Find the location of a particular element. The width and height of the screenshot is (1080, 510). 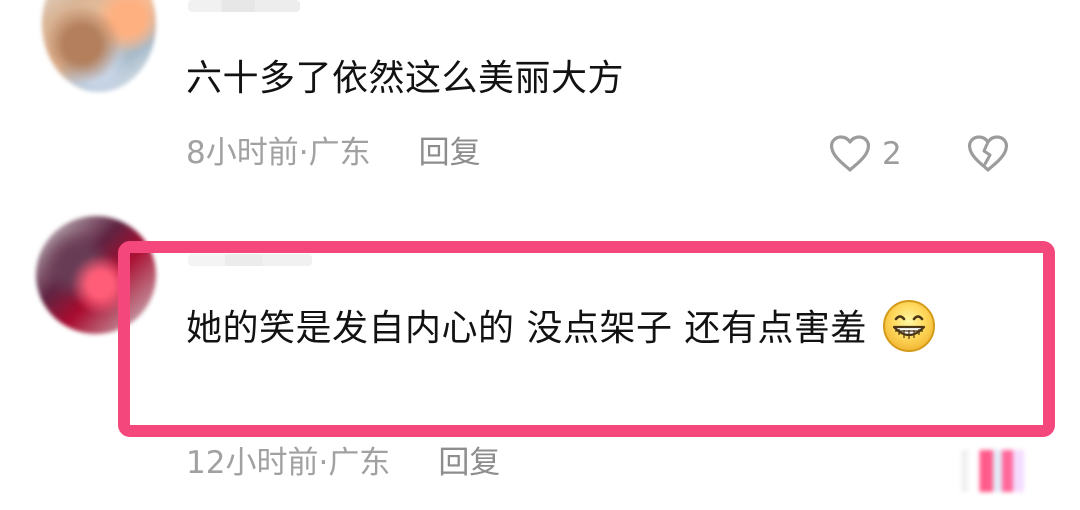

comment-body: 她的笑是发自内心的 没点架子 还有点害羞 is located at coordinates (526, 328).